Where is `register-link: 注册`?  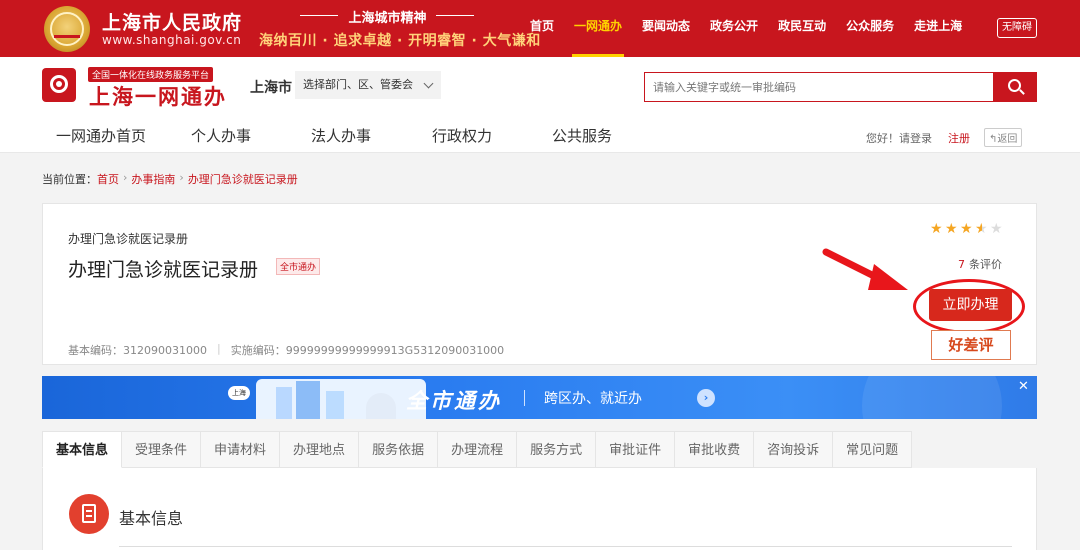 register-link: 注册 is located at coordinates (959, 138).